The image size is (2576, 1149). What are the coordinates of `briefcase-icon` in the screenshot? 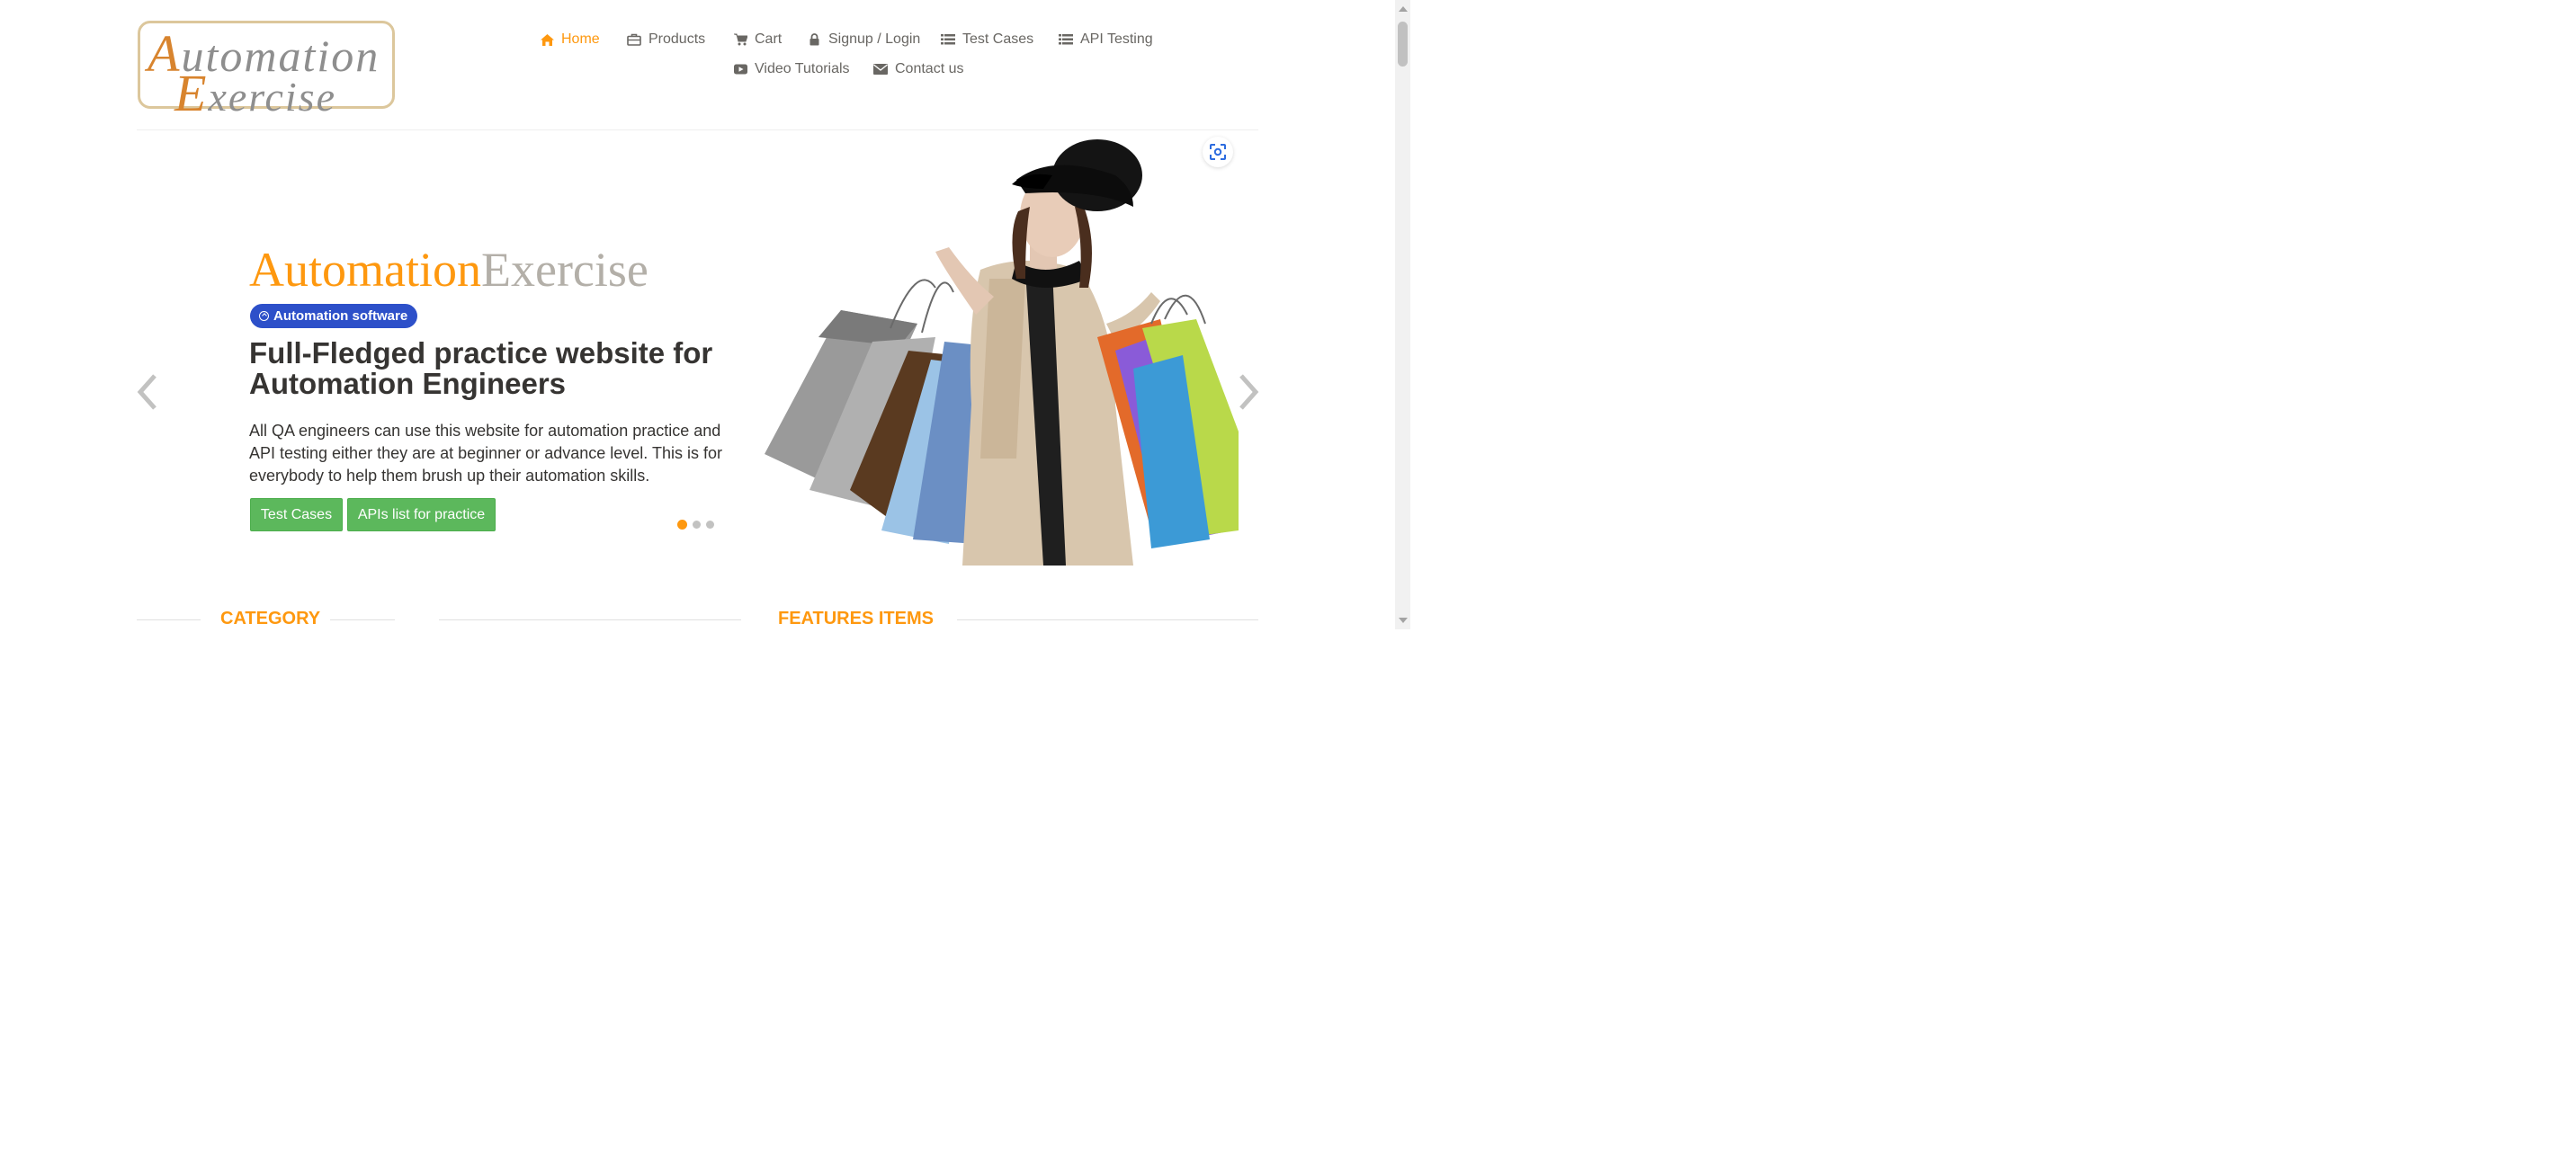 It's located at (634, 39).